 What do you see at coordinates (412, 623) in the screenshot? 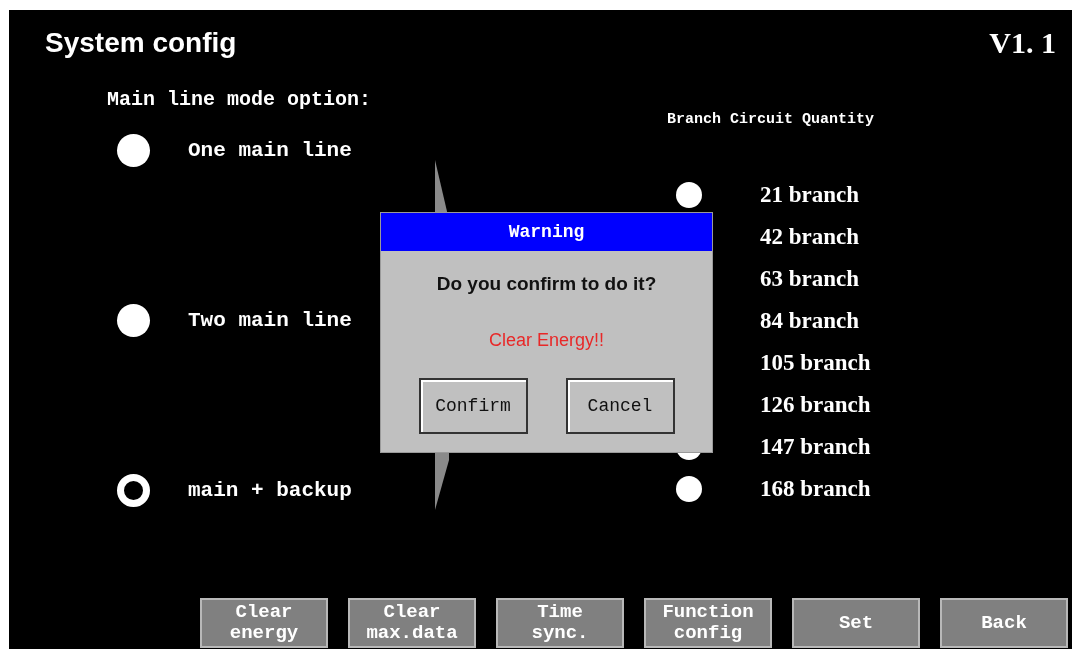
I see `toolbar-button: Clear max.data` at bounding box center [412, 623].